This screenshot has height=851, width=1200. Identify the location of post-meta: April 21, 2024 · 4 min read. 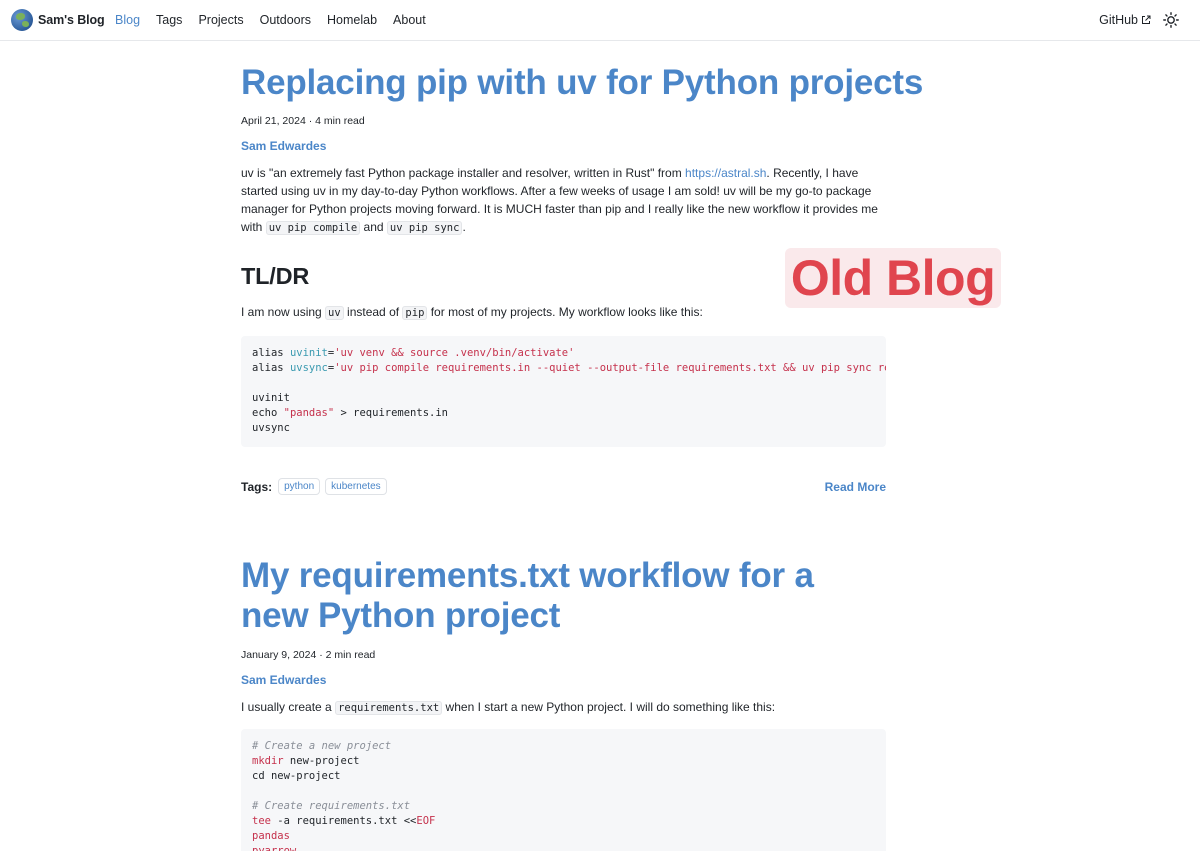
(303, 121).